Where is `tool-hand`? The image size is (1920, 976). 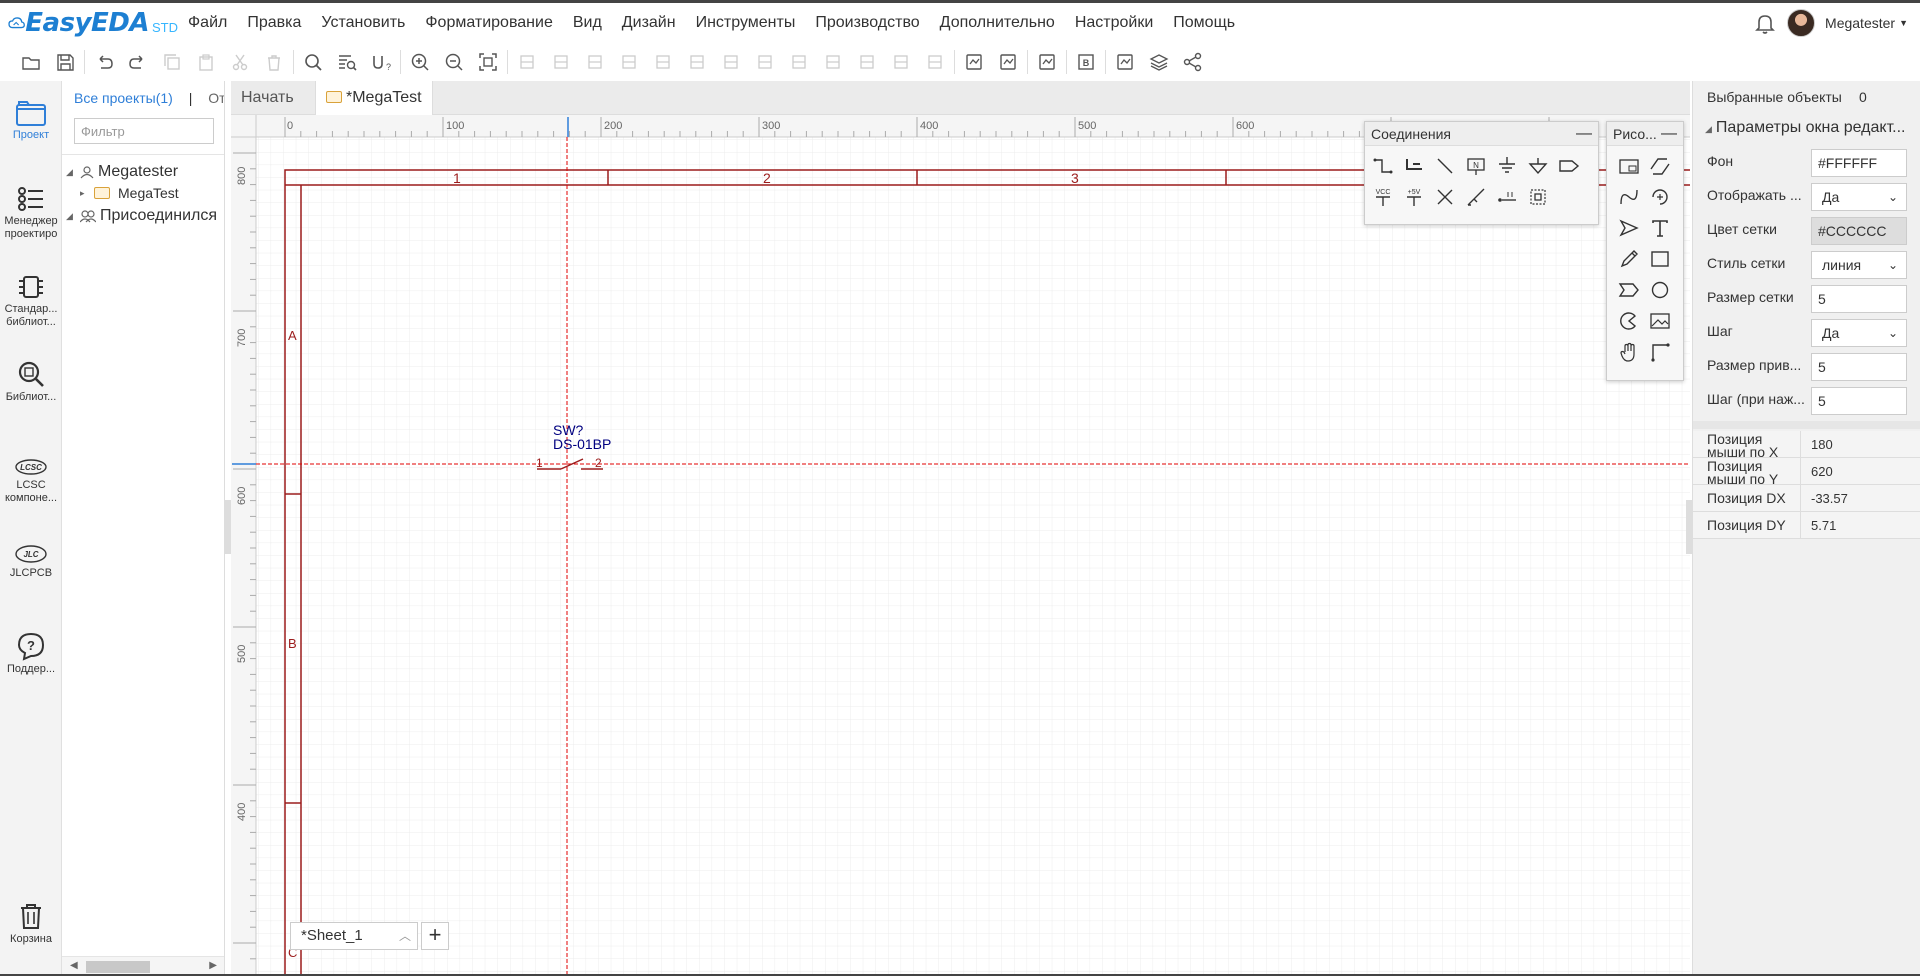 tool-hand is located at coordinates (1628, 351).